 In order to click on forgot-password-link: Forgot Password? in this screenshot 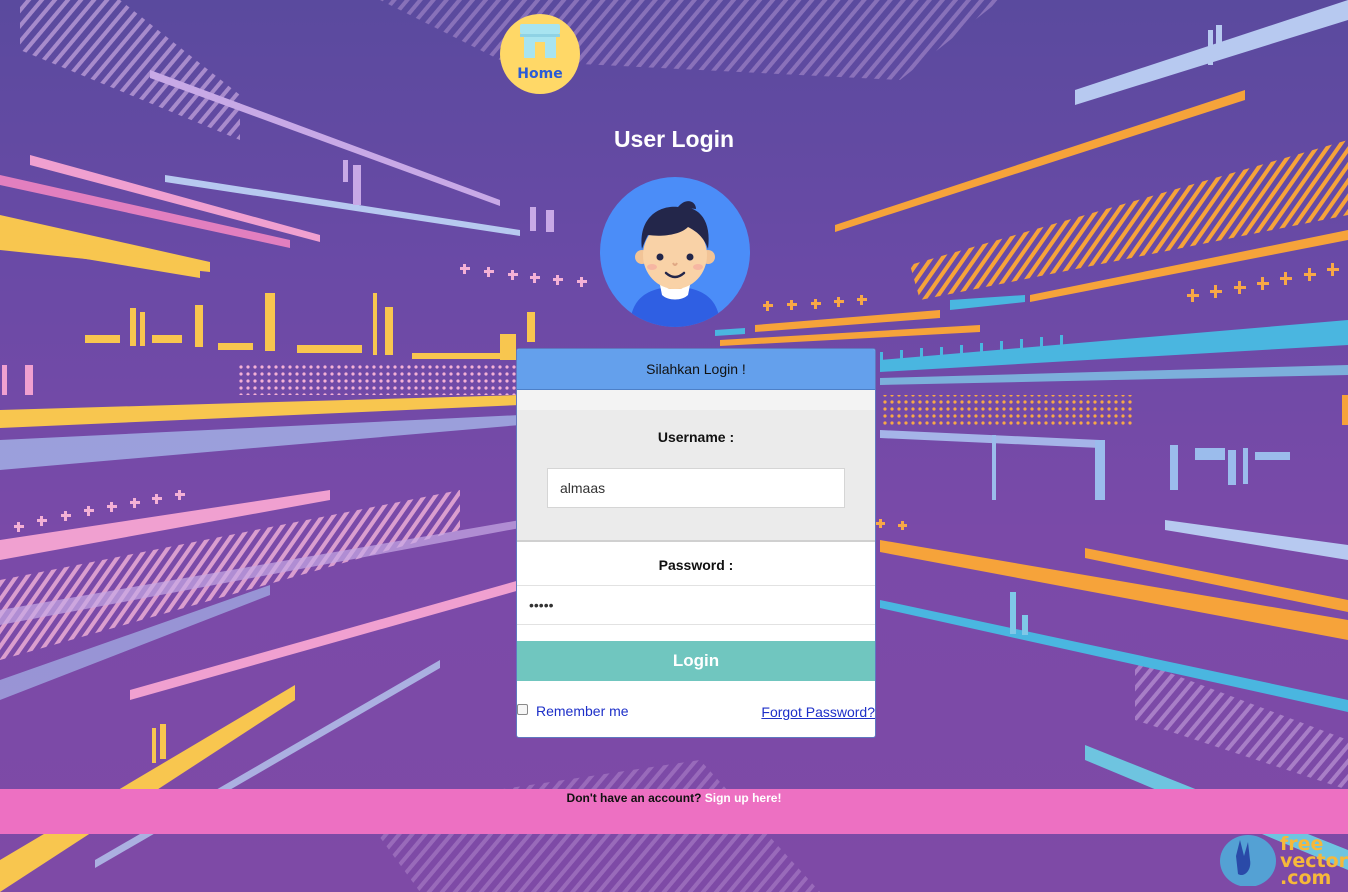, I will do `click(818, 712)`.